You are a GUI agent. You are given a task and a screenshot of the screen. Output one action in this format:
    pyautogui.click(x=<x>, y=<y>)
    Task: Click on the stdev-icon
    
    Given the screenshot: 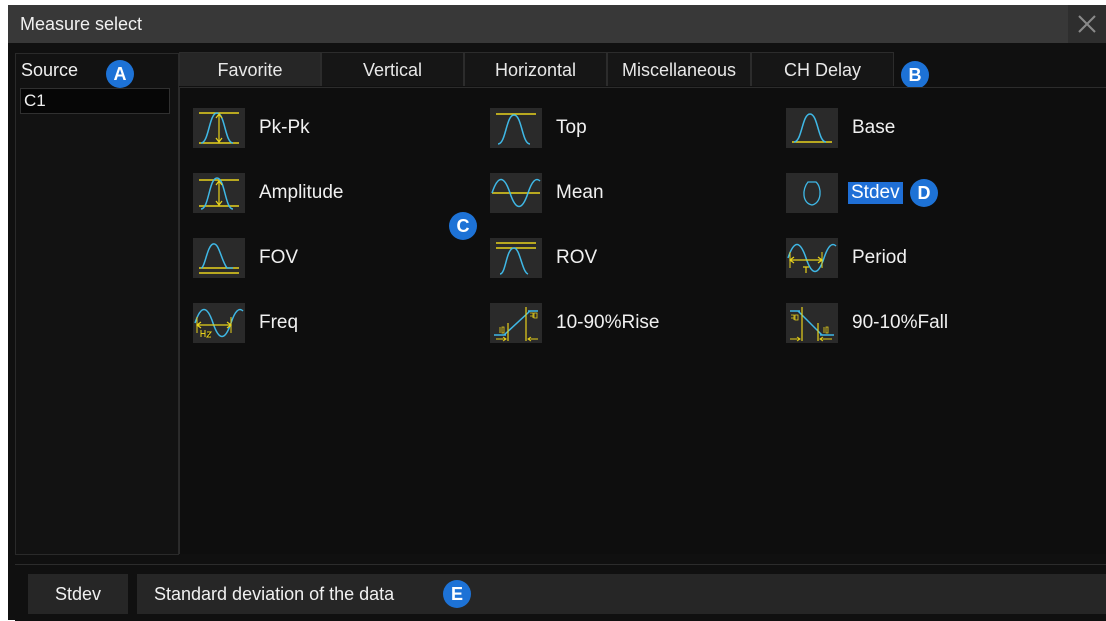 What is the action you would take?
    pyautogui.click(x=812, y=193)
    